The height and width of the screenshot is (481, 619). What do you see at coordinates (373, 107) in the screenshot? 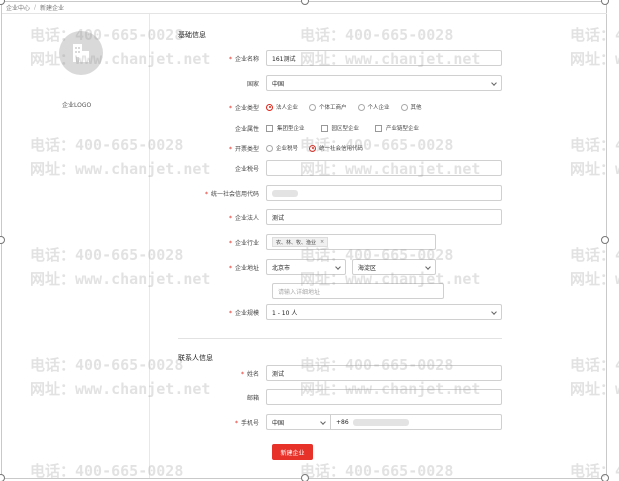
I see `company-type-option-personal: 个人企业` at bounding box center [373, 107].